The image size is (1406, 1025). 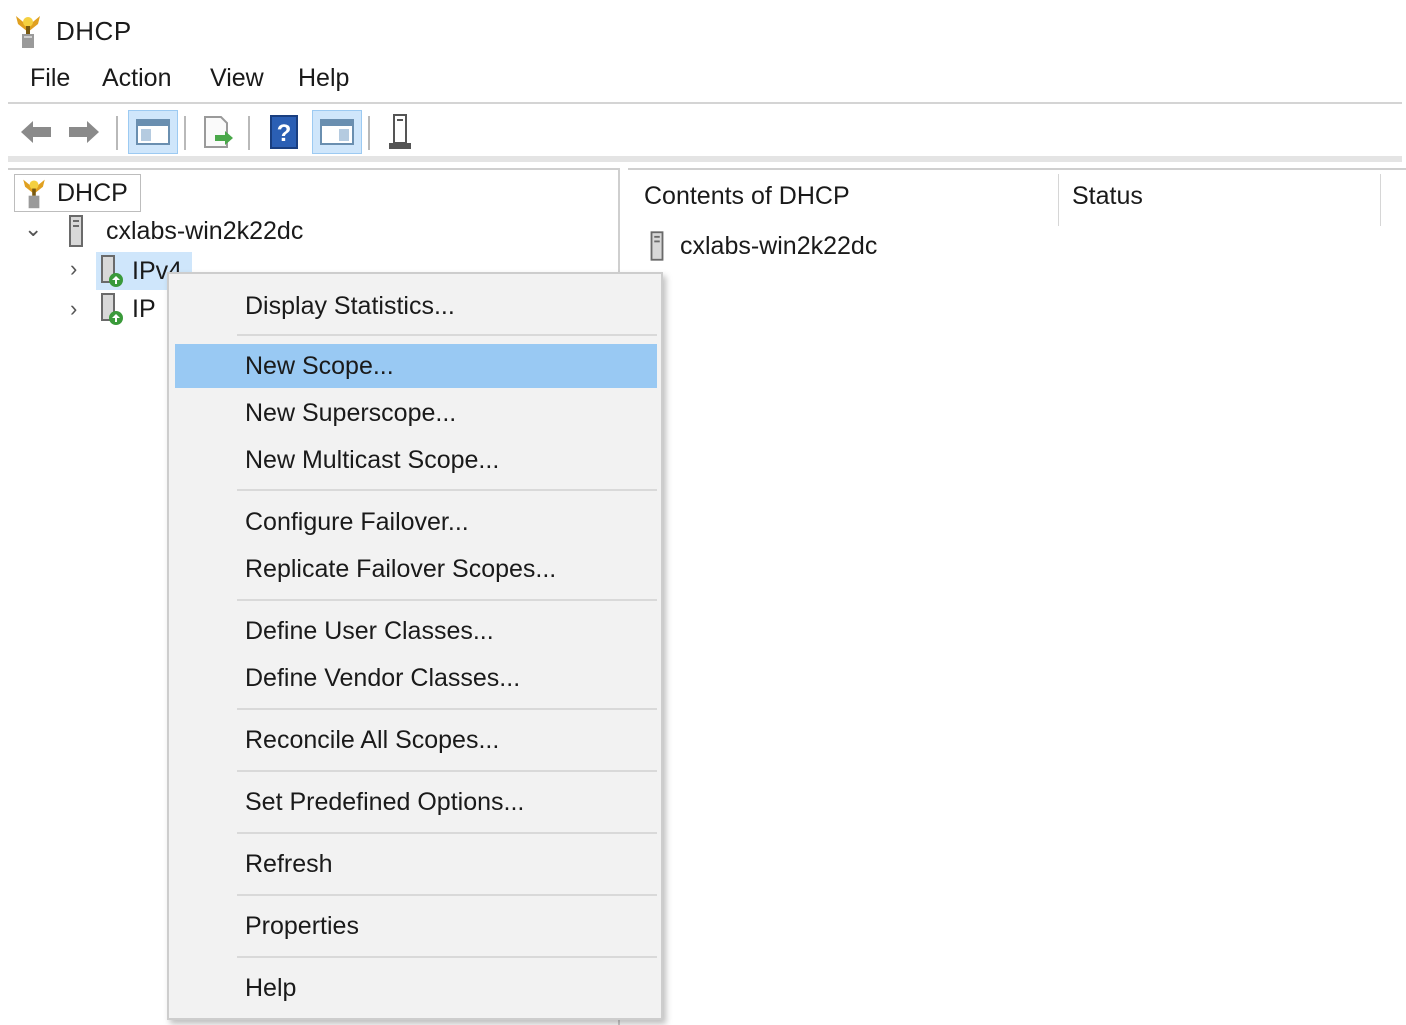 What do you see at coordinates (703, 81) in the screenshot?
I see `menu-bar: File Action View Help` at bounding box center [703, 81].